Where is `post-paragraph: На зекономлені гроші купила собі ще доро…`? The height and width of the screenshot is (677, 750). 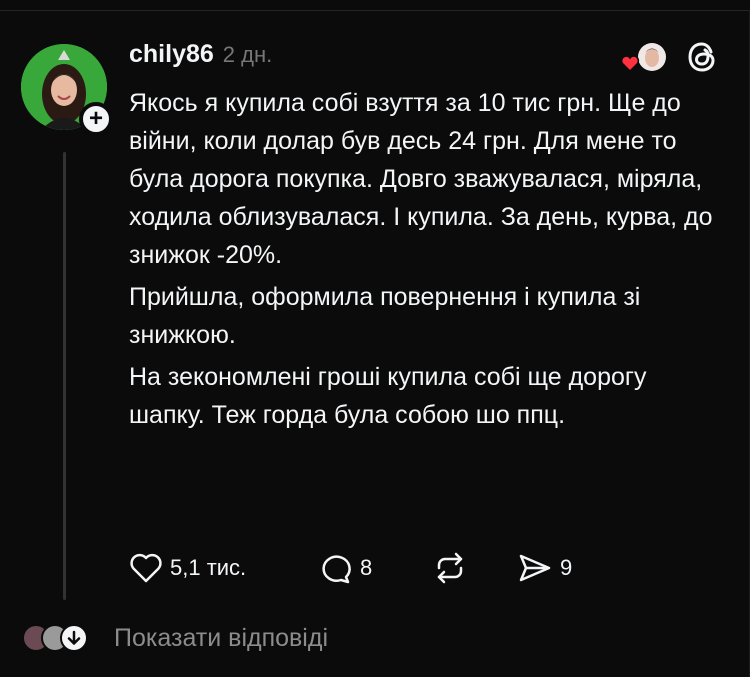 post-paragraph: На зекономлені гроші купила собі ще доро… is located at coordinates (388, 396).